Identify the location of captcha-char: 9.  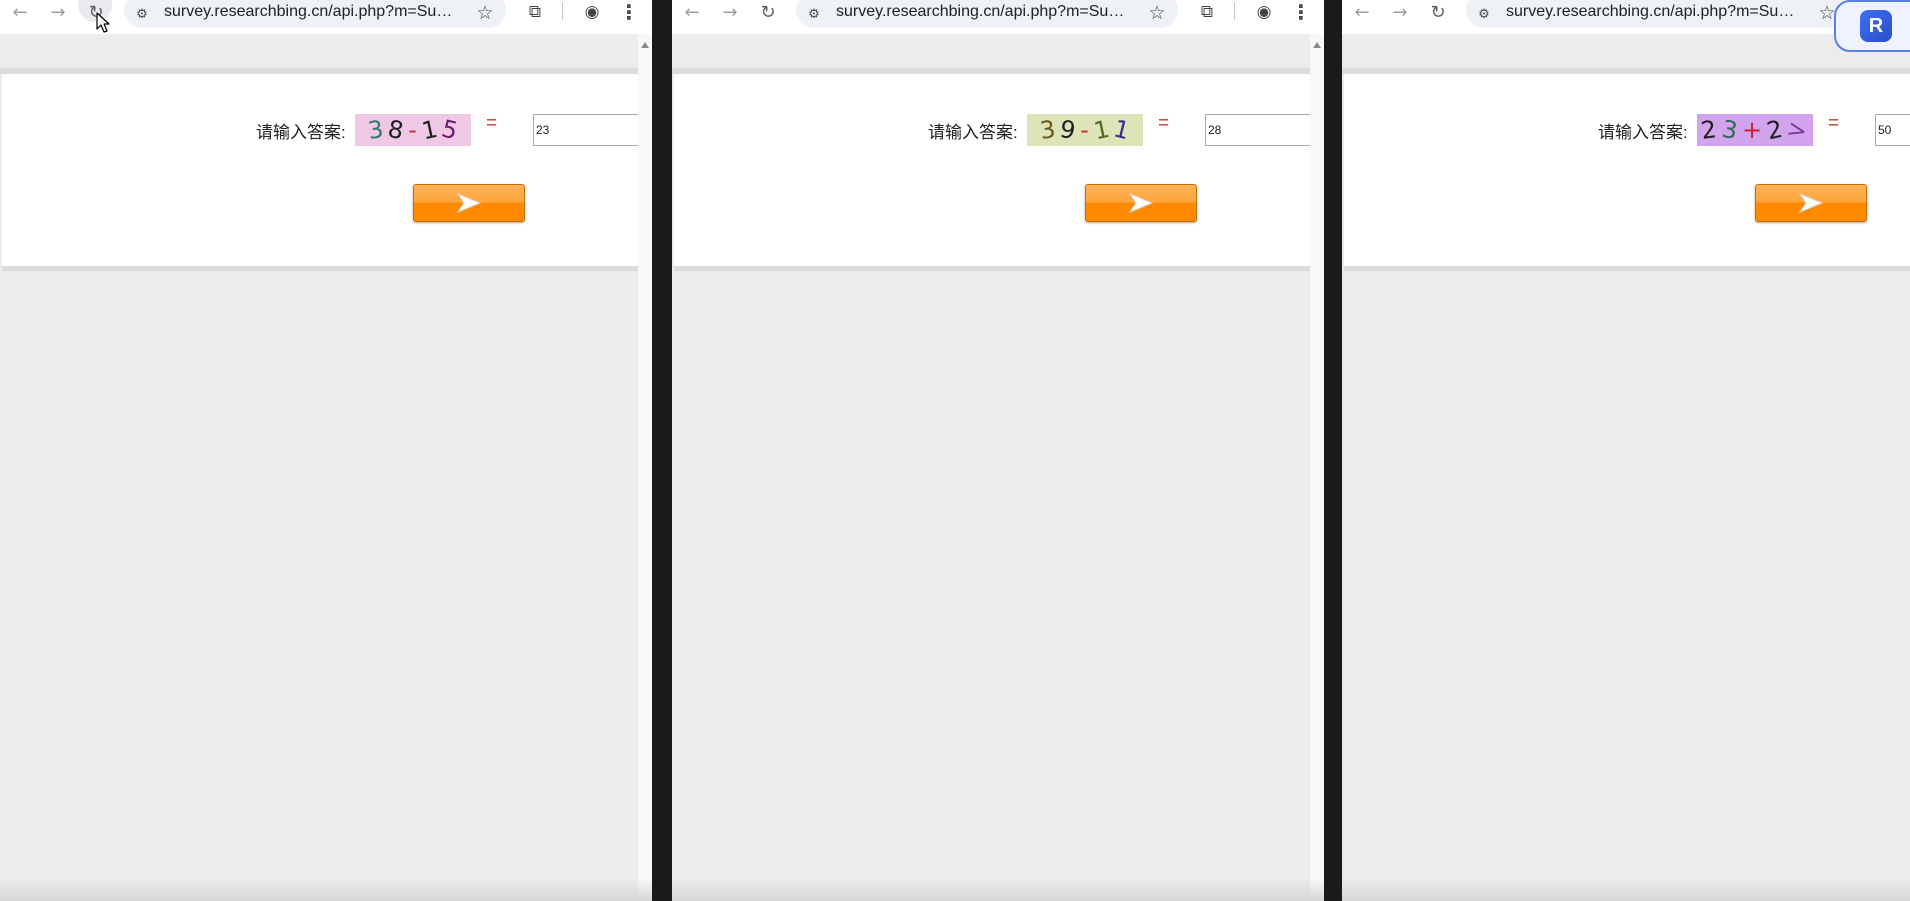
(1068, 130).